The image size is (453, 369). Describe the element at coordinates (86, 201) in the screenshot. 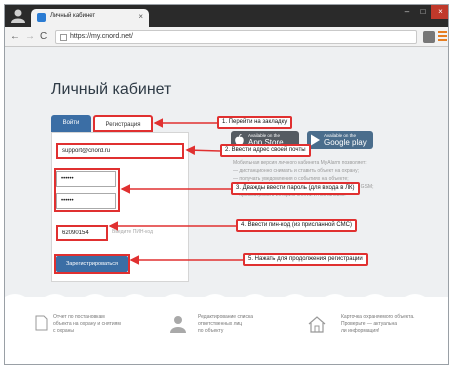

I see `password-confirm-field` at that location.